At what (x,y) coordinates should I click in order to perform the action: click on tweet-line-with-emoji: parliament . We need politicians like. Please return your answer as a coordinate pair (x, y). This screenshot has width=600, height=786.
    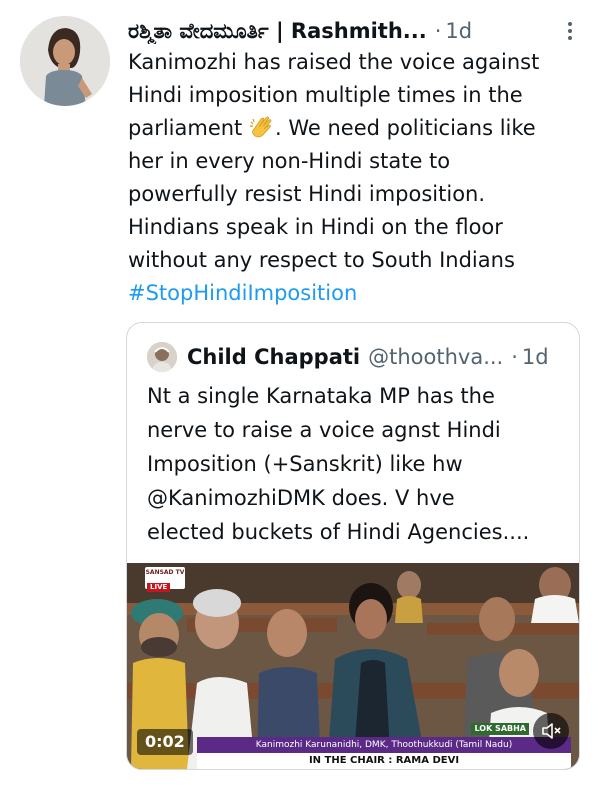
    Looking at the image, I should click on (353, 128).